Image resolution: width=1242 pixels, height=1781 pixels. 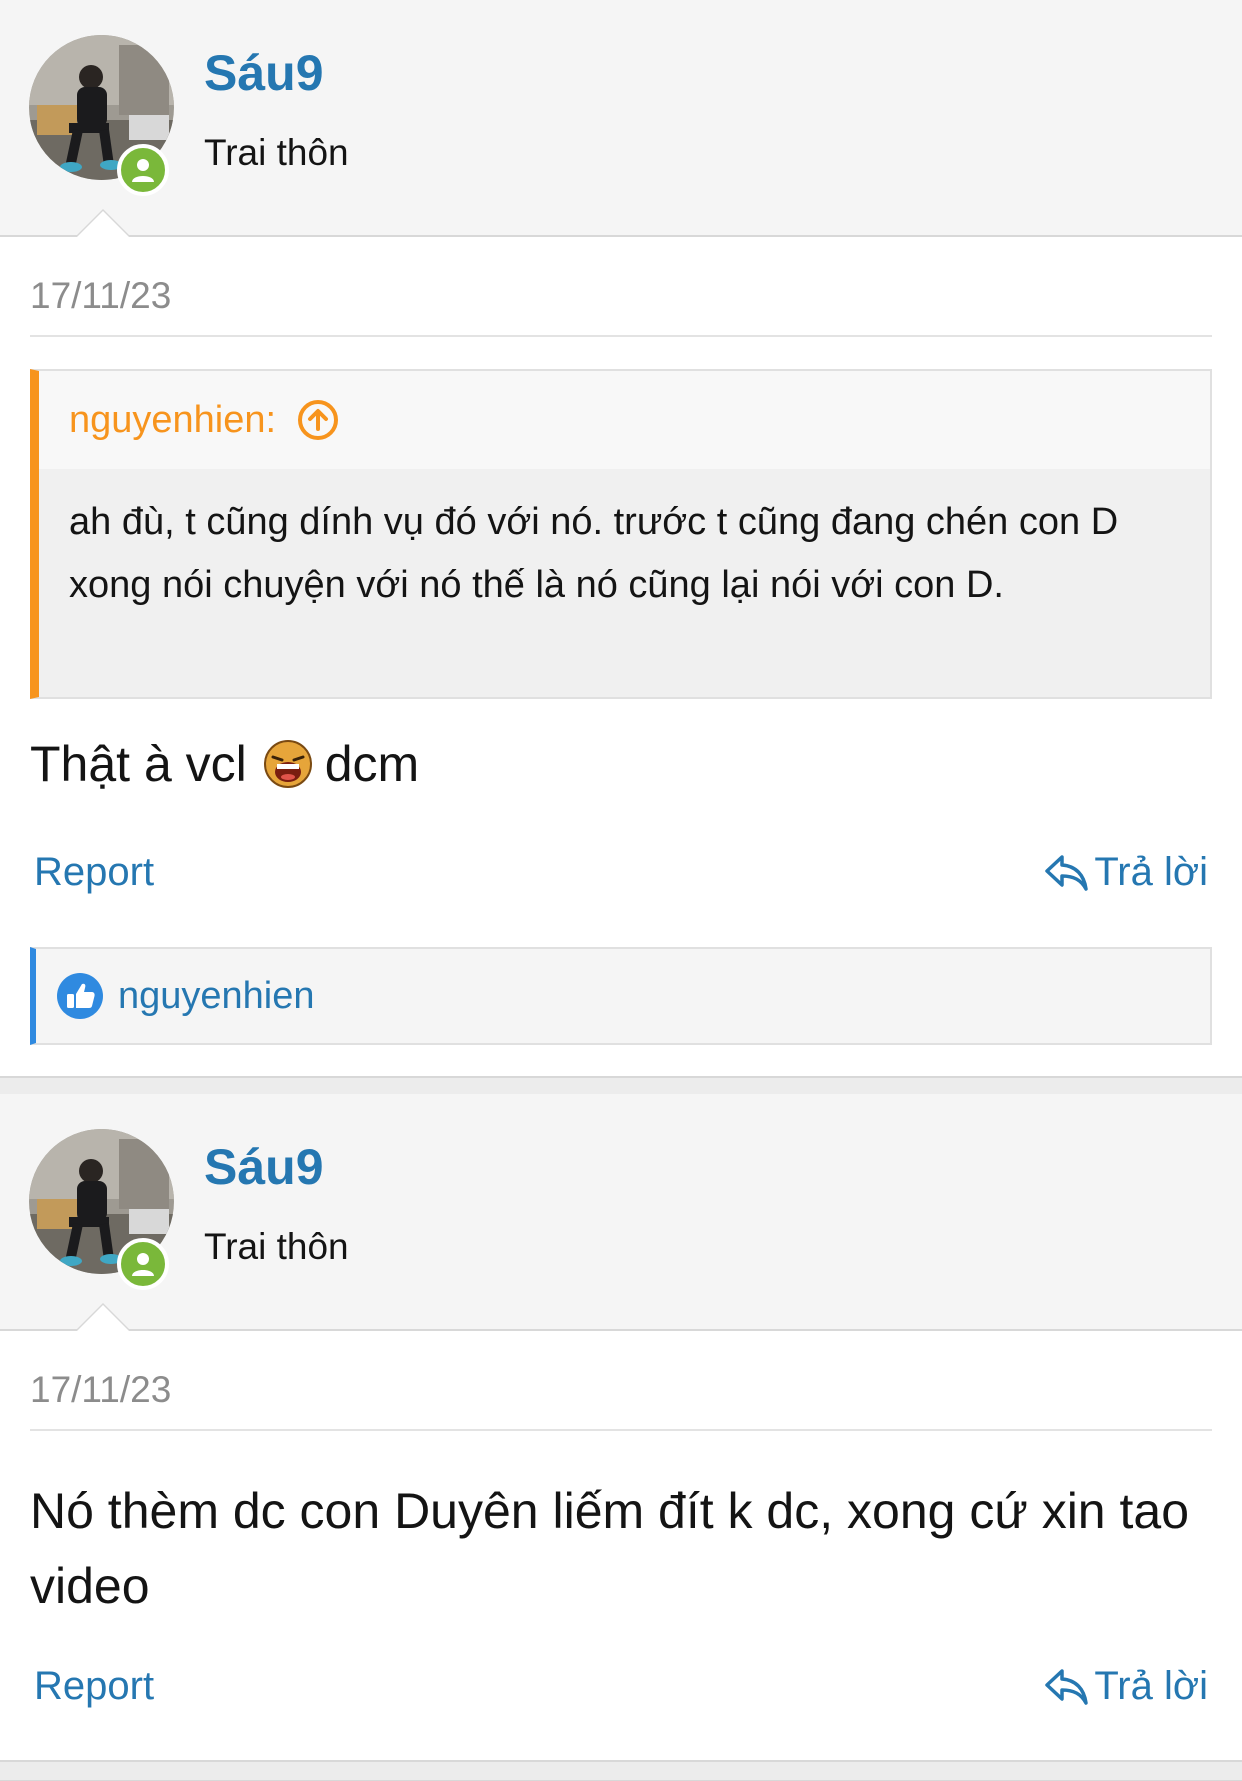 I want to click on arrow-up-circle-icon, so click(x=318, y=420).